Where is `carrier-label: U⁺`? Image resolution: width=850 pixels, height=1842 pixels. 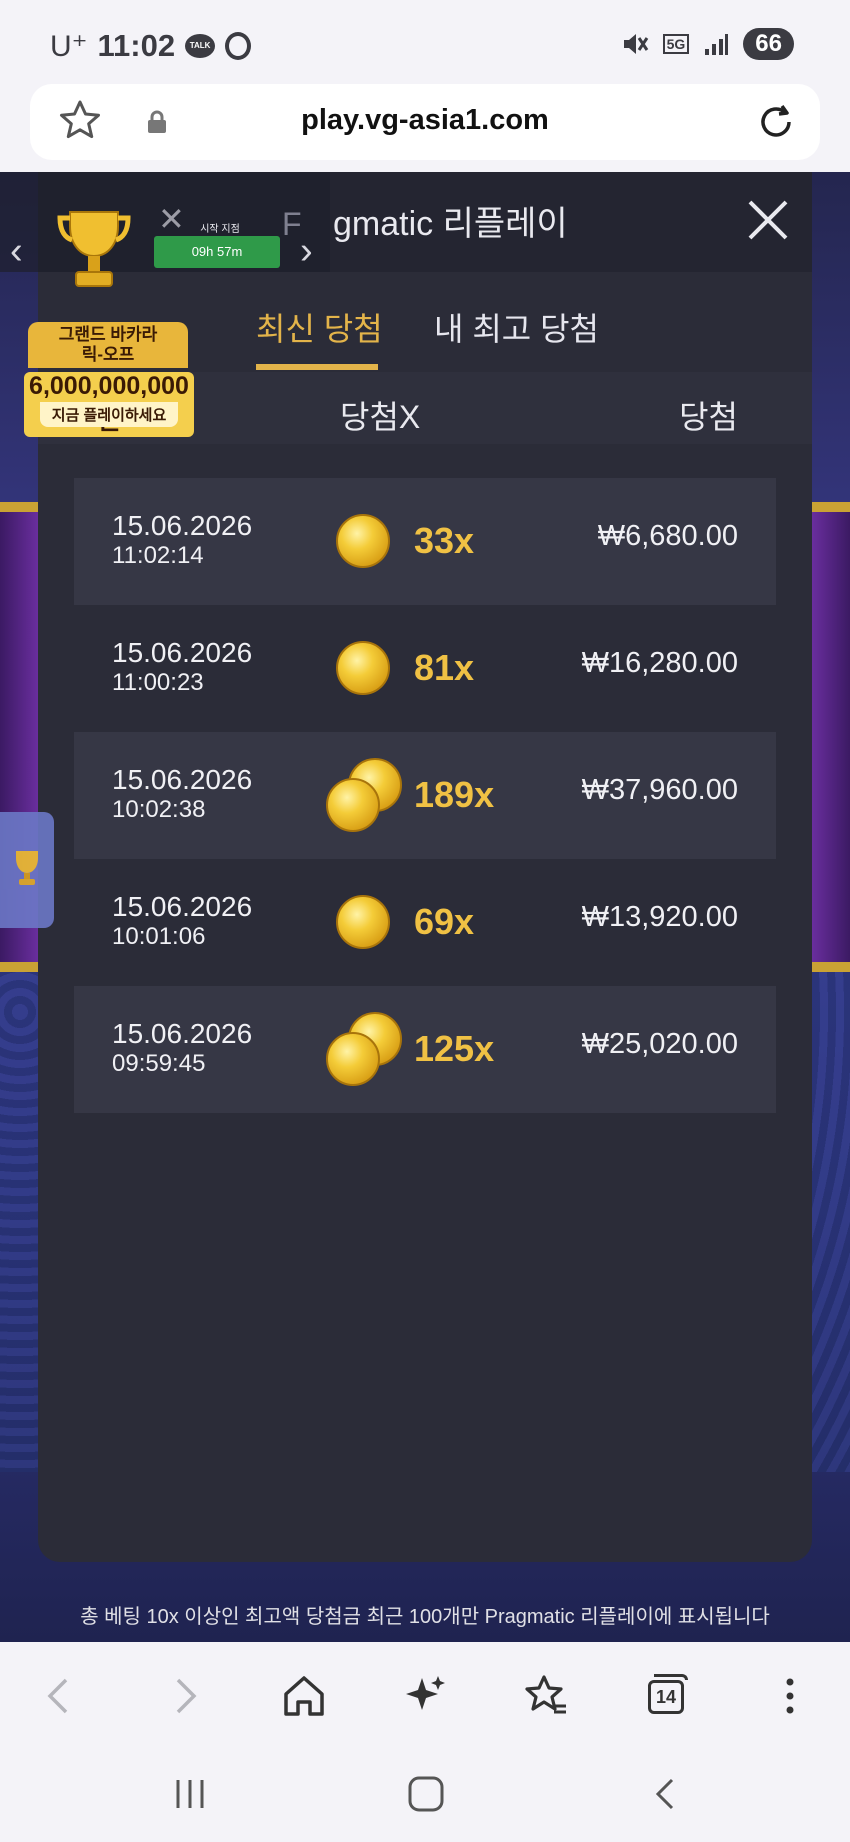 carrier-label: U⁺ is located at coordinates (69, 46).